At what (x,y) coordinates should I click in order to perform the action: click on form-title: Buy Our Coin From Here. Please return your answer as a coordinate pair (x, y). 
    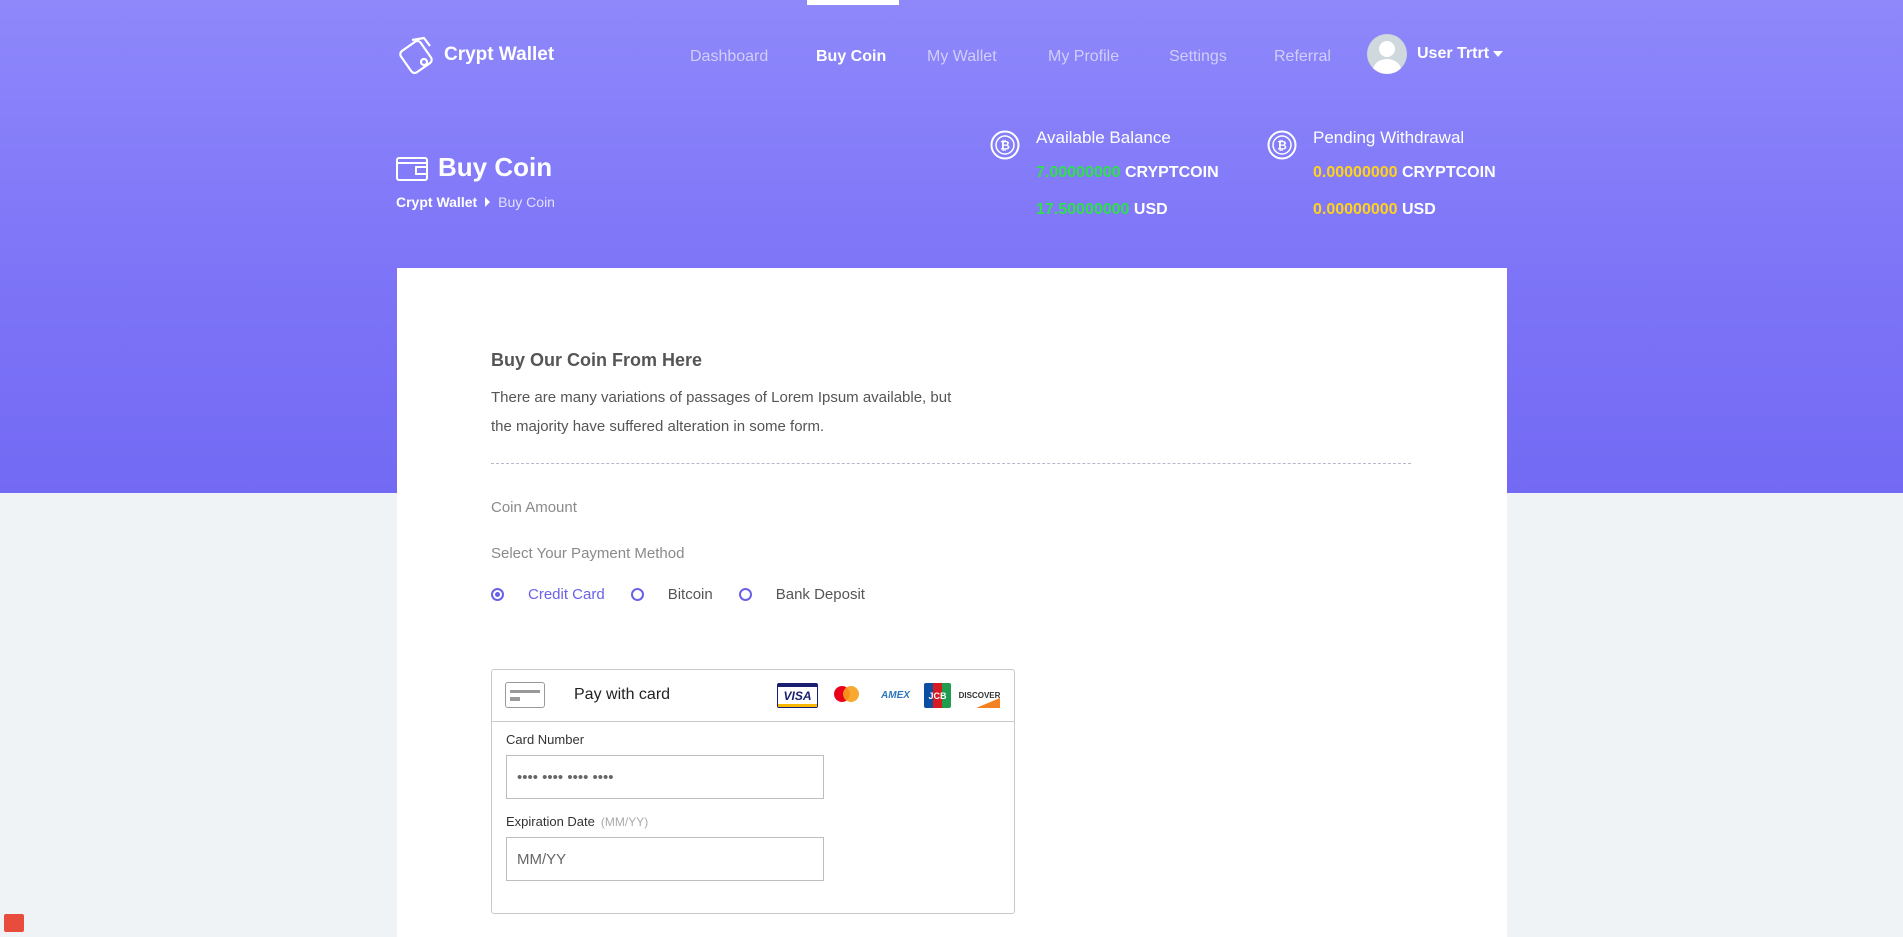
    Looking at the image, I should click on (597, 360).